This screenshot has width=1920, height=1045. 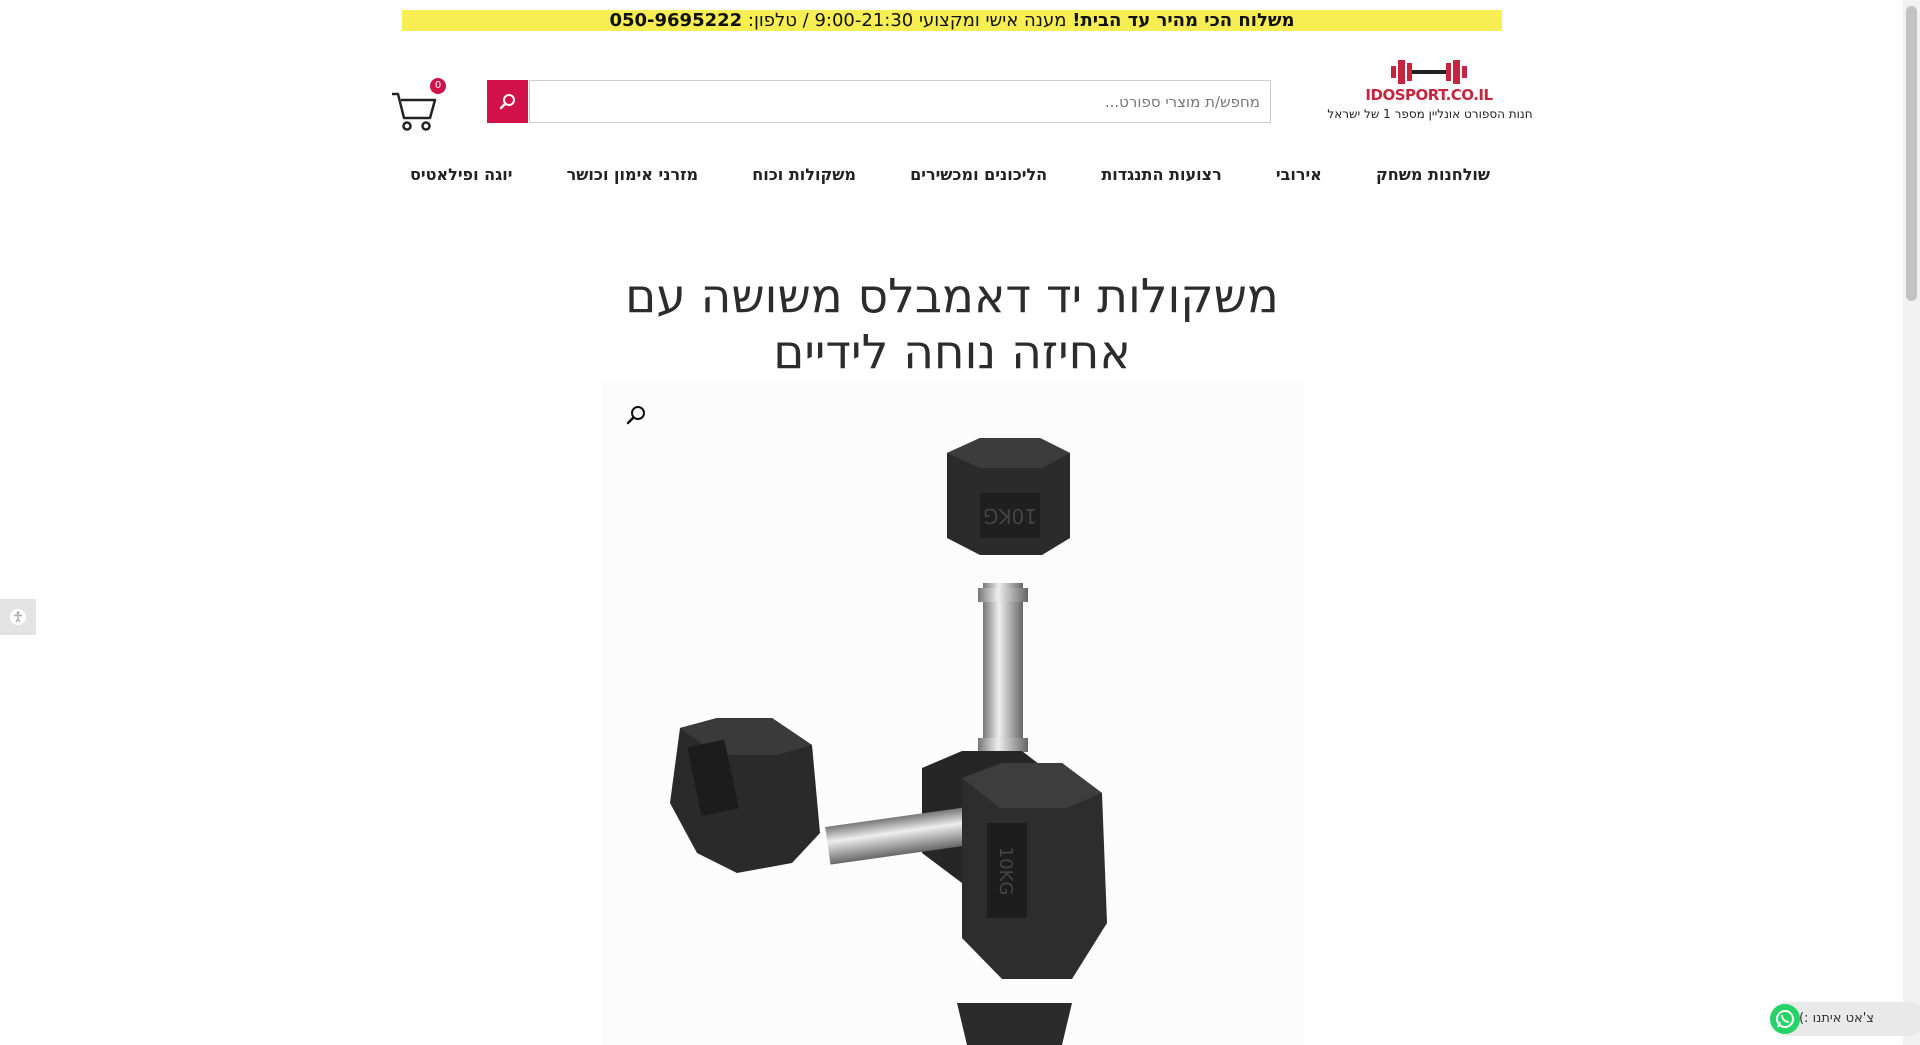 What do you see at coordinates (1911, 522) in the screenshot?
I see `scrollbar` at bounding box center [1911, 522].